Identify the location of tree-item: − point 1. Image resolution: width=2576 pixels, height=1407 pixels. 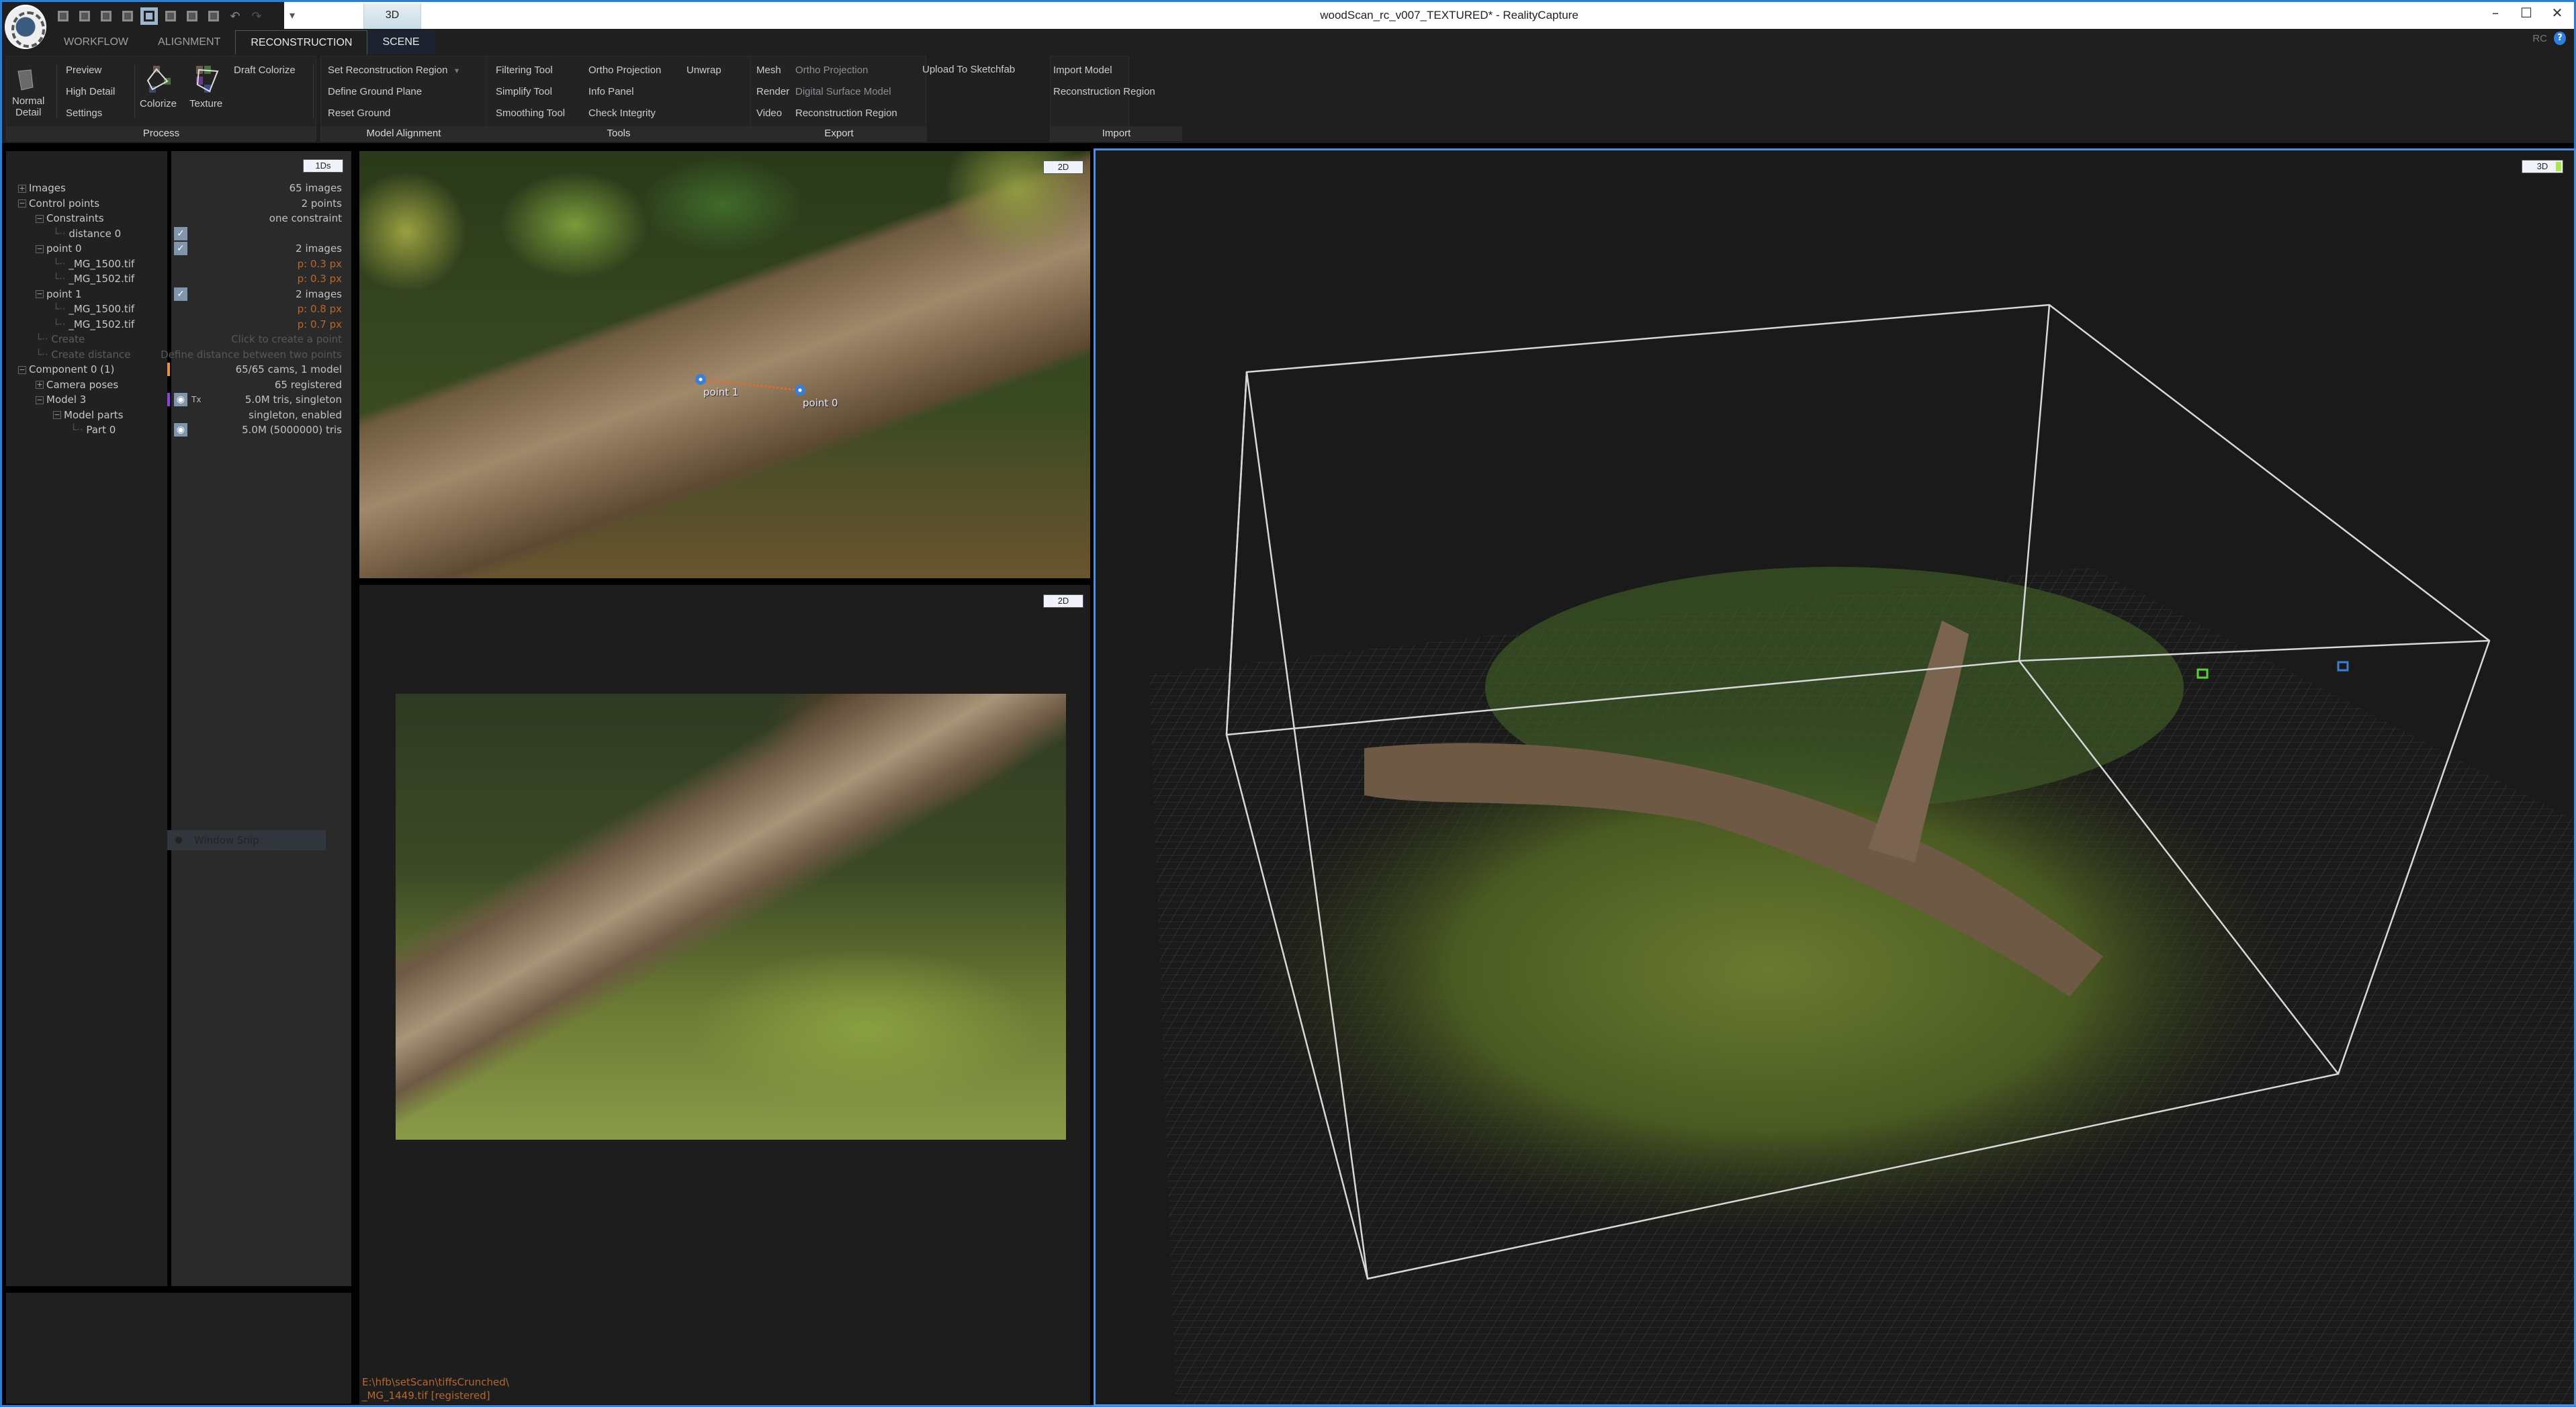
(59, 294).